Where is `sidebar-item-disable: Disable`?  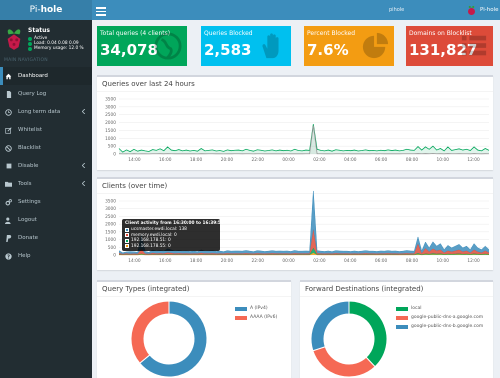
sidebar-item-disable: Disable is located at coordinates (46, 166).